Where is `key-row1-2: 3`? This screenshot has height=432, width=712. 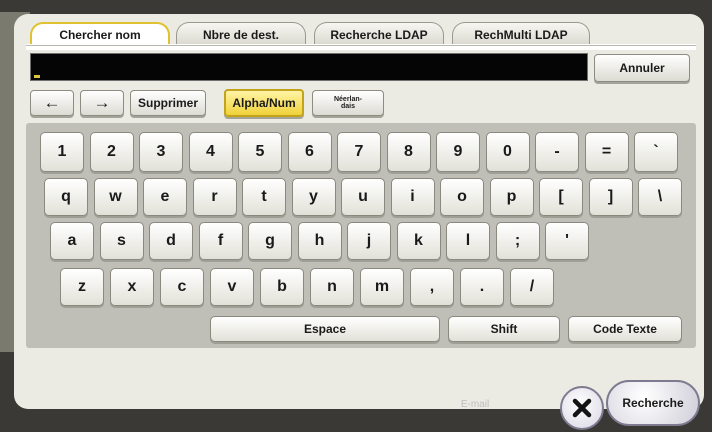
key-row1-2: 3 is located at coordinates (161, 152).